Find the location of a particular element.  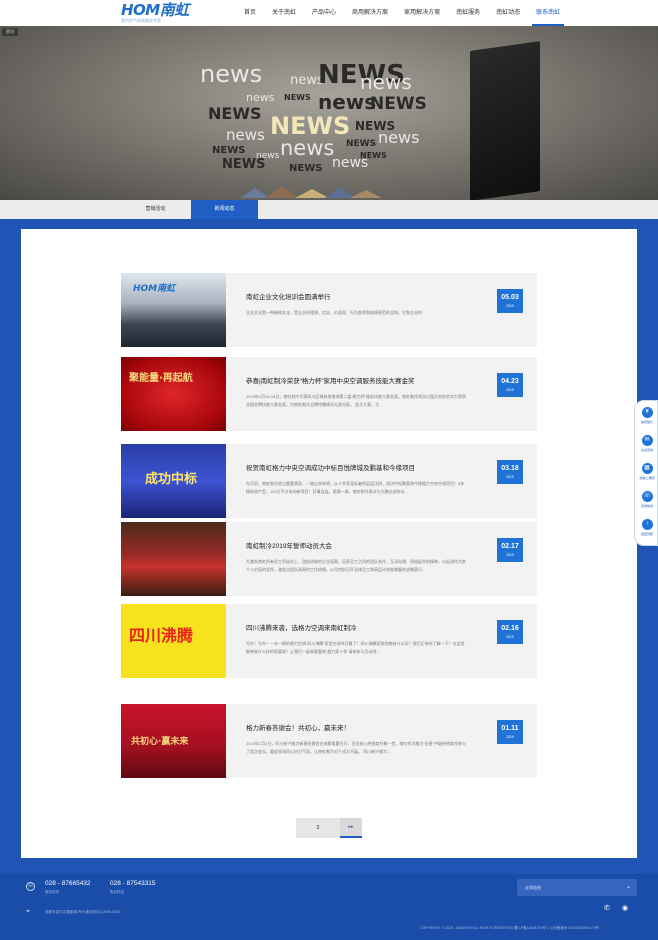

nav-contact: 联系南虹 is located at coordinates (548, 13).